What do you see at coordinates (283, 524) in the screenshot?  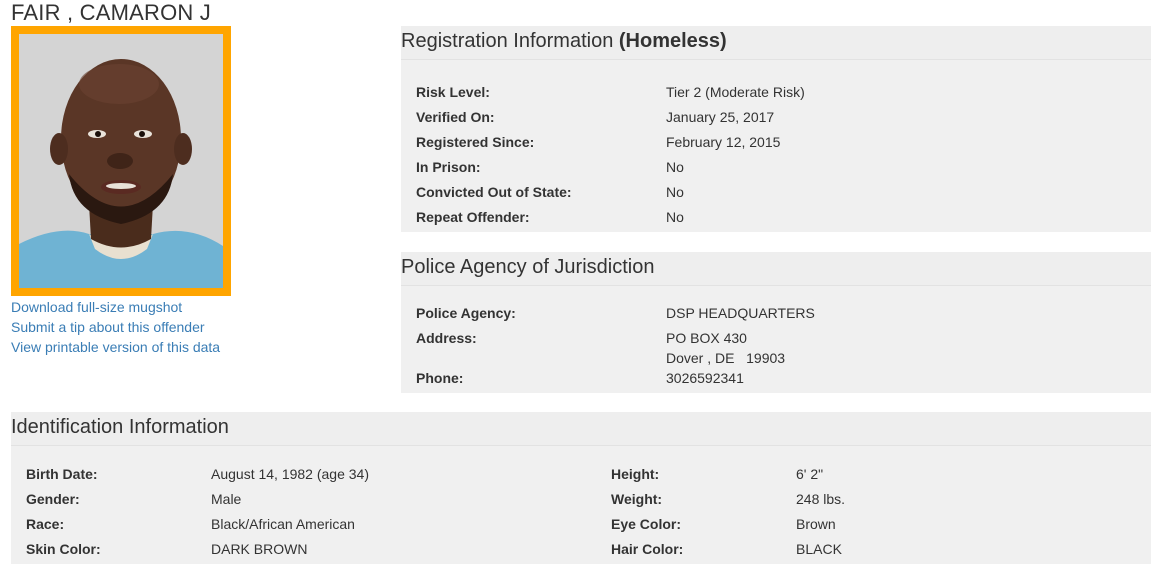 I see `race-value: Black/African American` at bounding box center [283, 524].